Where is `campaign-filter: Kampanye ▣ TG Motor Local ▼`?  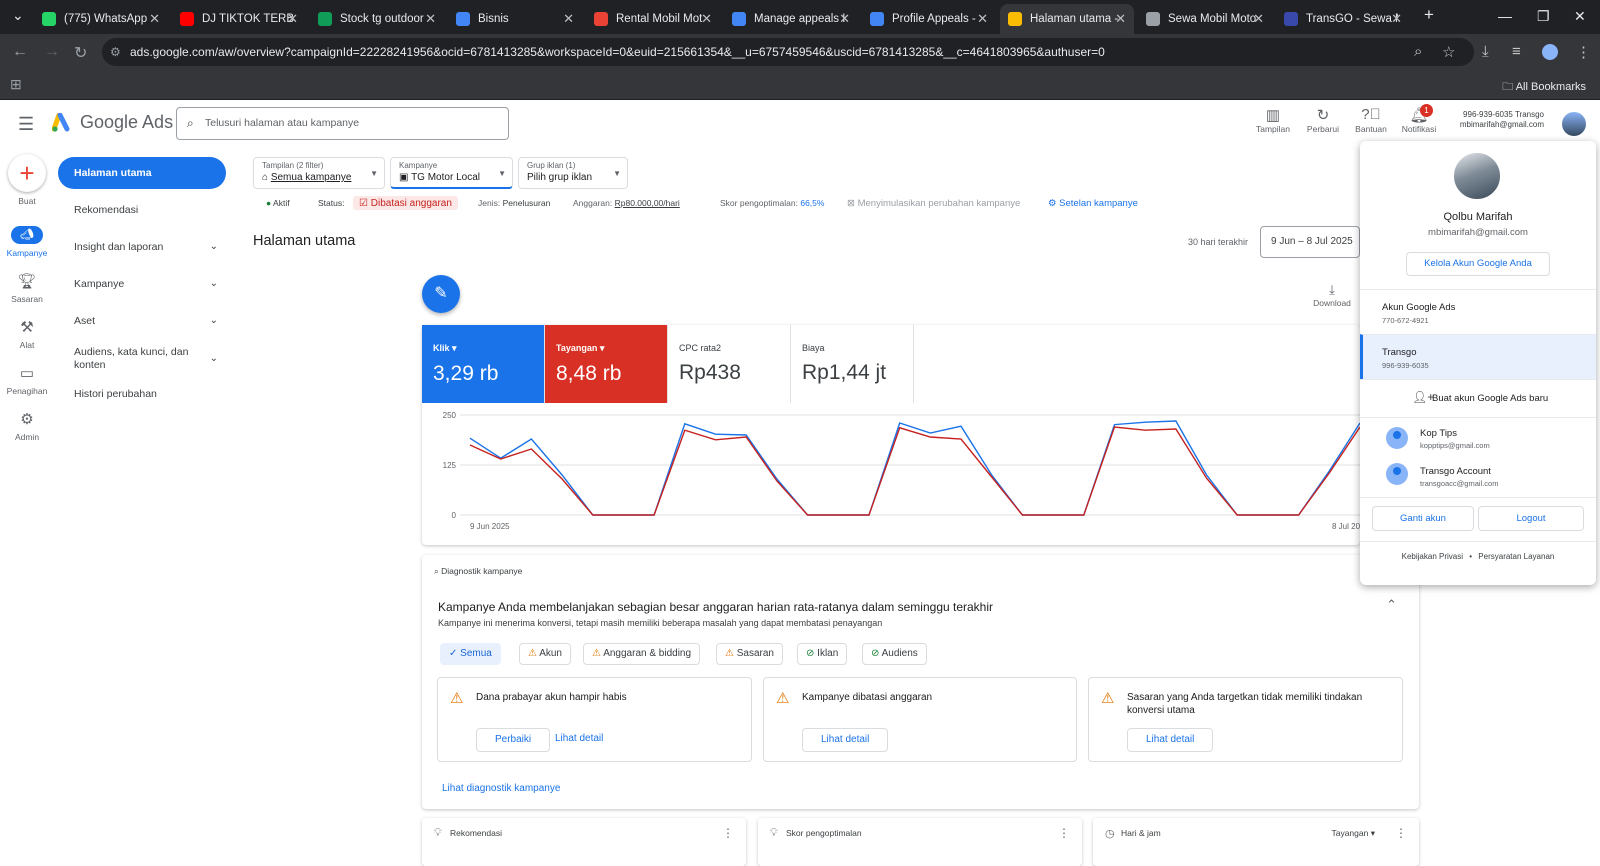
campaign-filter: Kampanye ▣ TG Motor Local ▼ is located at coordinates (451, 173).